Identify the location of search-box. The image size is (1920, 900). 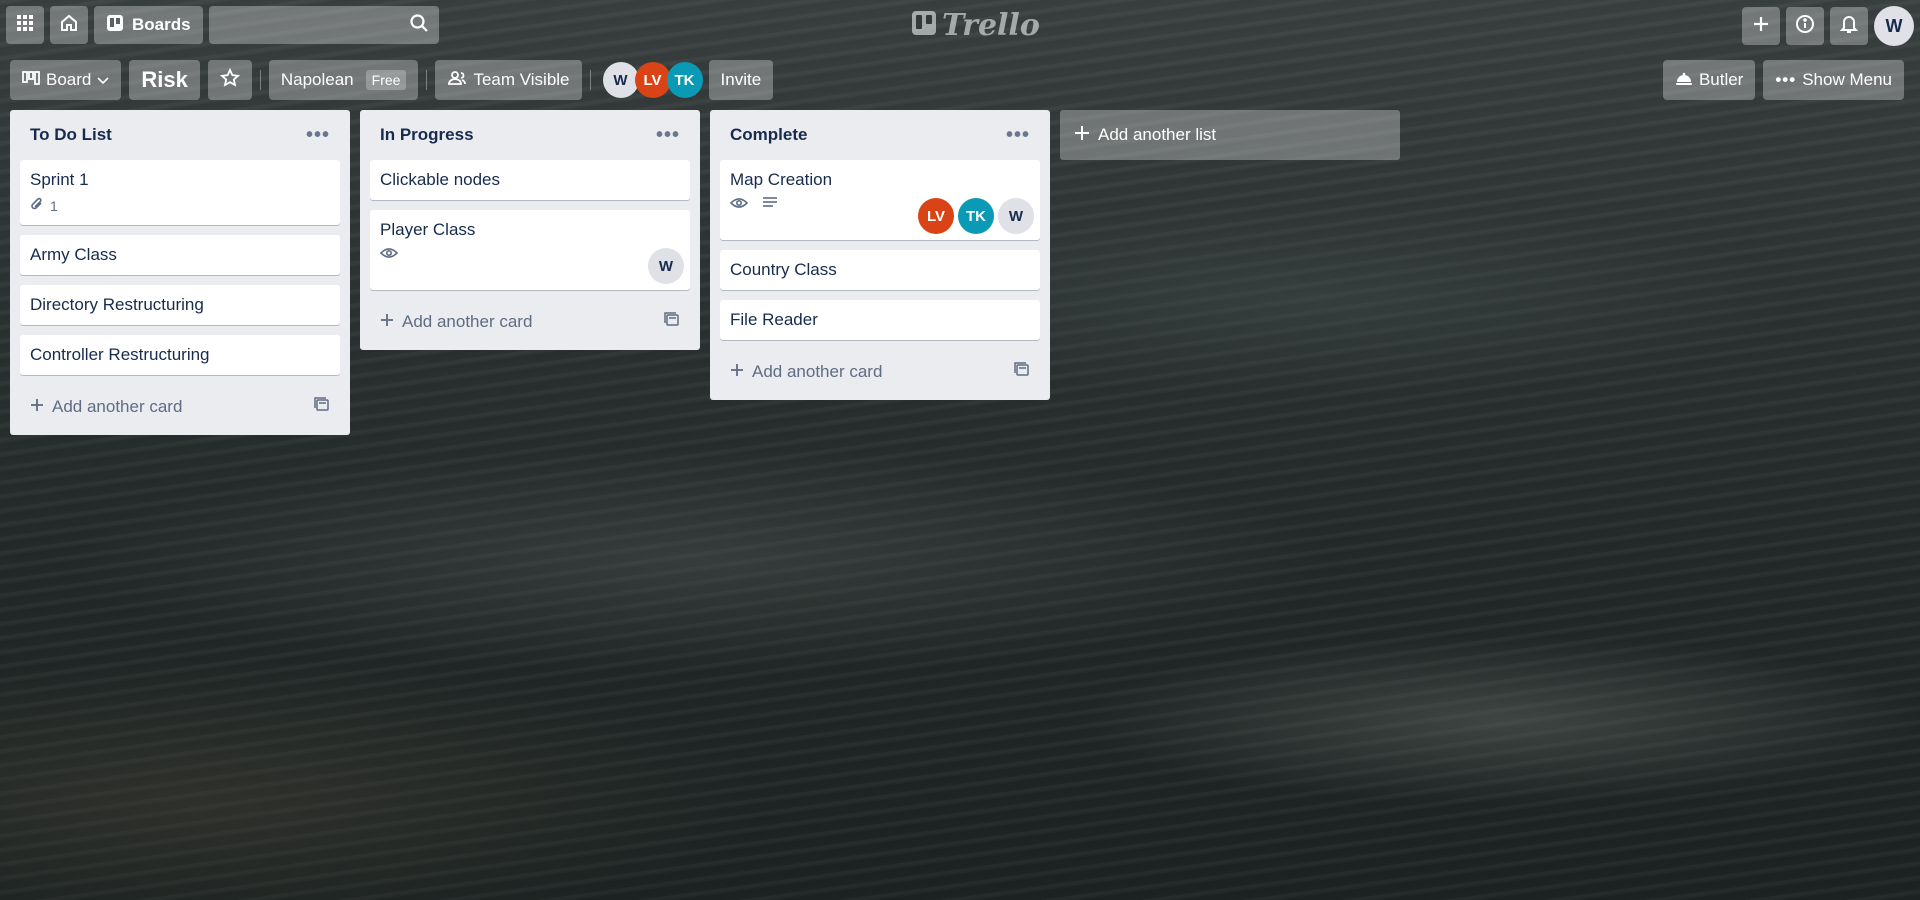
(310, 25).